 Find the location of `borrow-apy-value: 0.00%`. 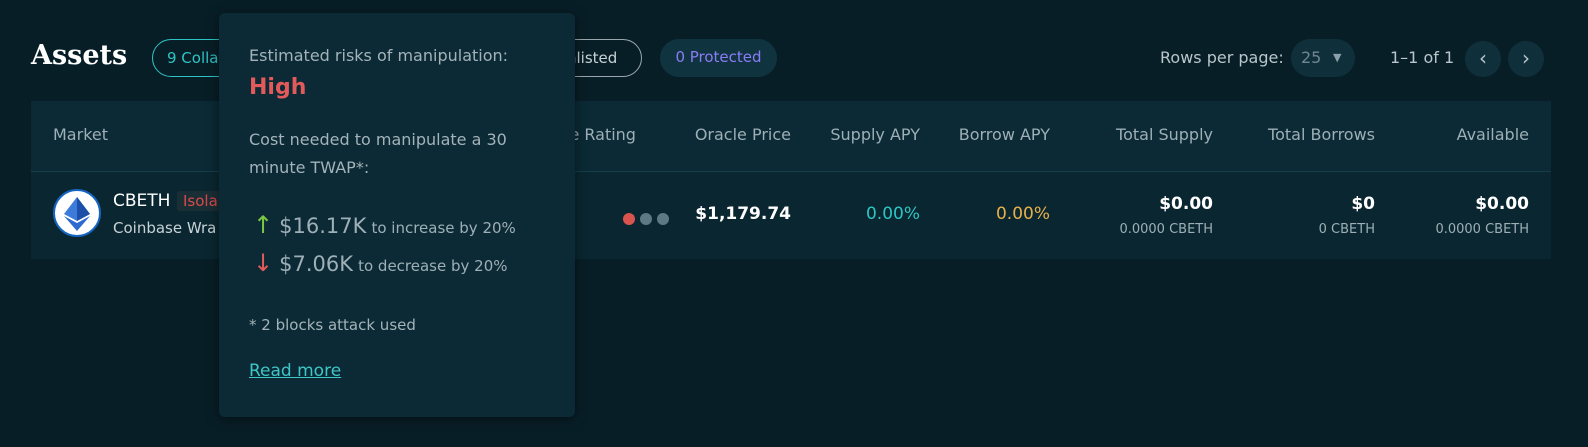

borrow-apy-value: 0.00% is located at coordinates (1022, 214).